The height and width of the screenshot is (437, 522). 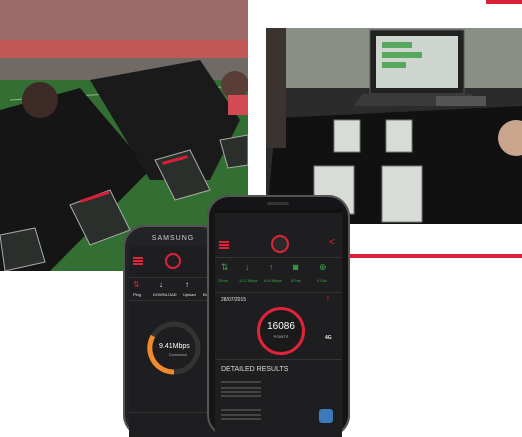 What do you see at coordinates (332, 242) in the screenshot?
I see `share-icon: <` at bounding box center [332, 242].